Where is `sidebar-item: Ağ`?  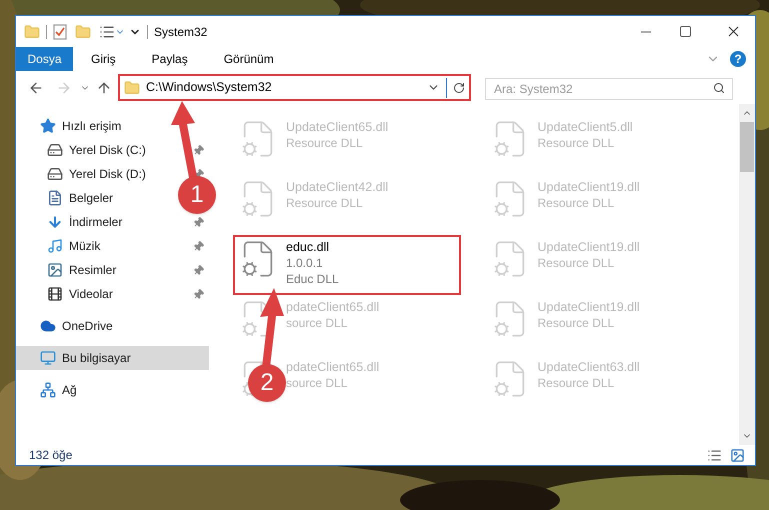 sidebar-item: Ağ is located at coordinates (112, 390).